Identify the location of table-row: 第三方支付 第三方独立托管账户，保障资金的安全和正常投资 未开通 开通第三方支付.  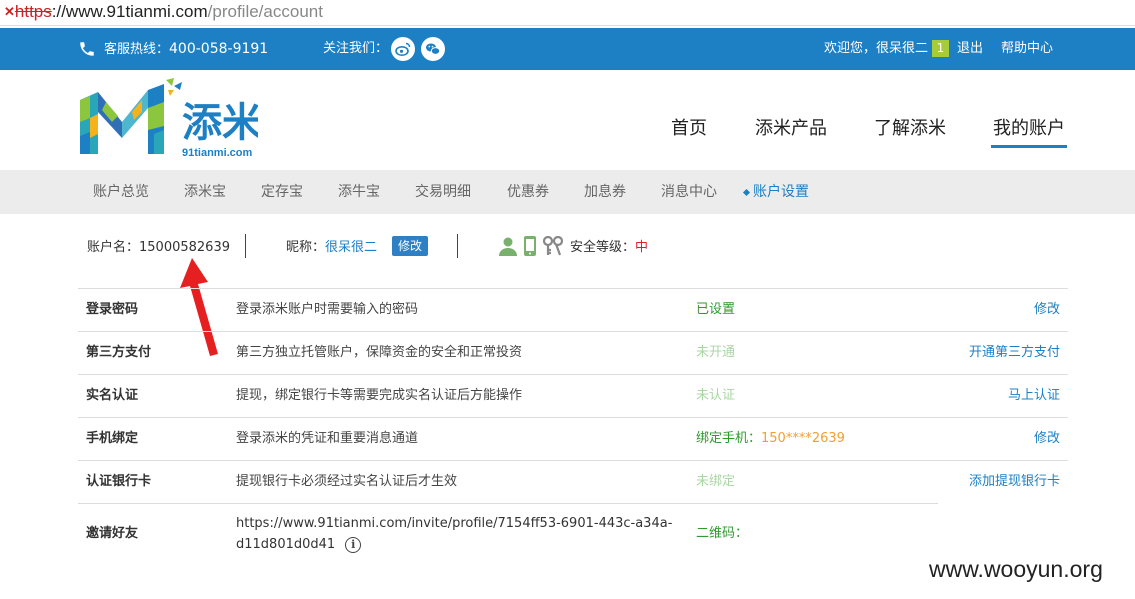
(573, 352).